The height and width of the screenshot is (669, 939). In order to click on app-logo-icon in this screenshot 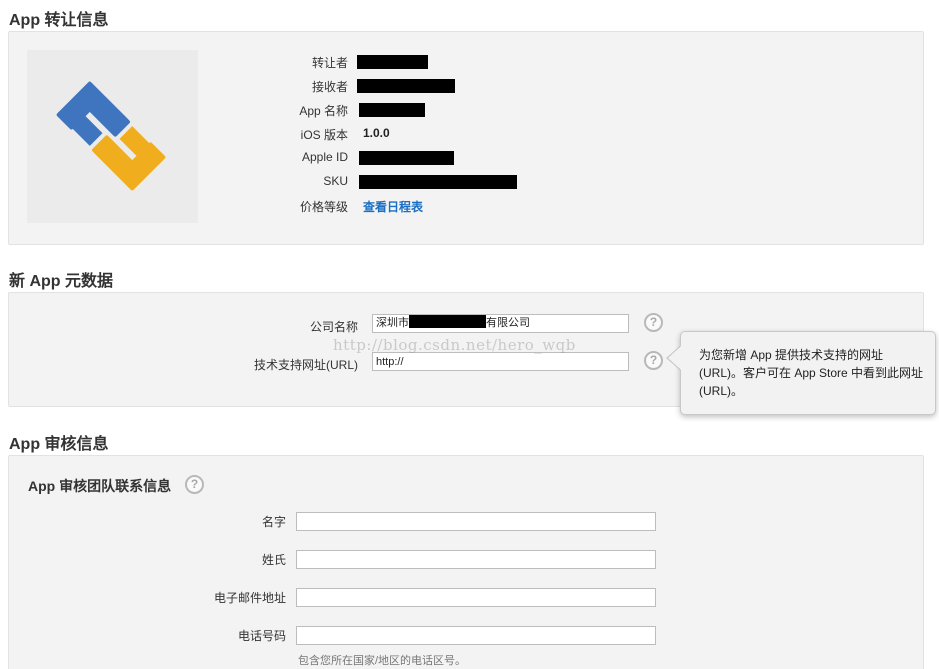, I will do `click(111, 136)`.